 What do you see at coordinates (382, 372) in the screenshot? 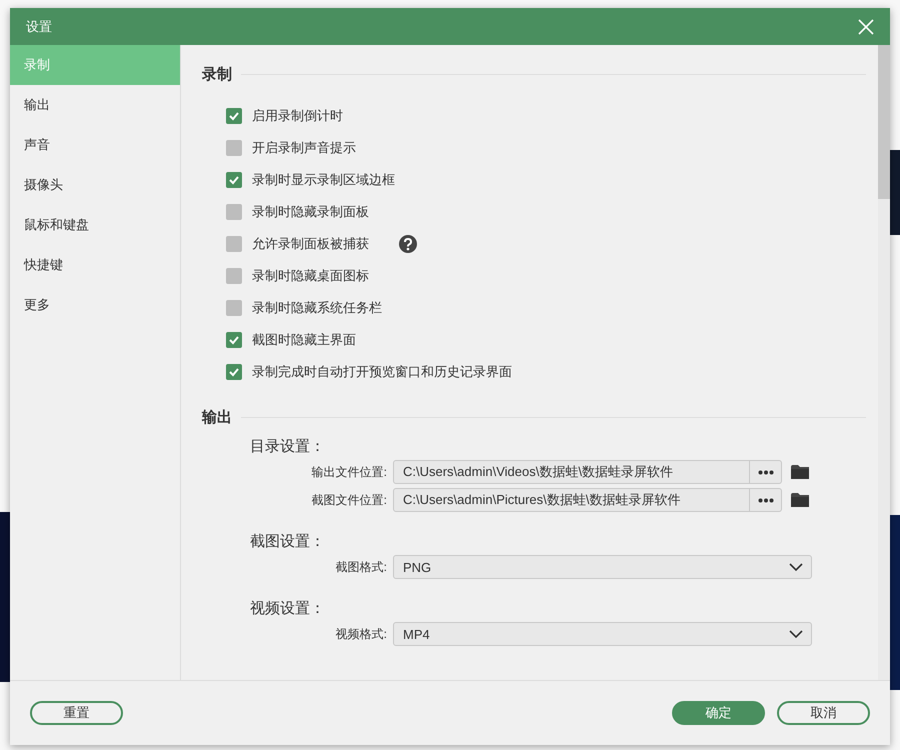
I see `checkbox-label: 录制完成时自动打开预览窗口和历史记录界面` at bounding box center [382, 372].